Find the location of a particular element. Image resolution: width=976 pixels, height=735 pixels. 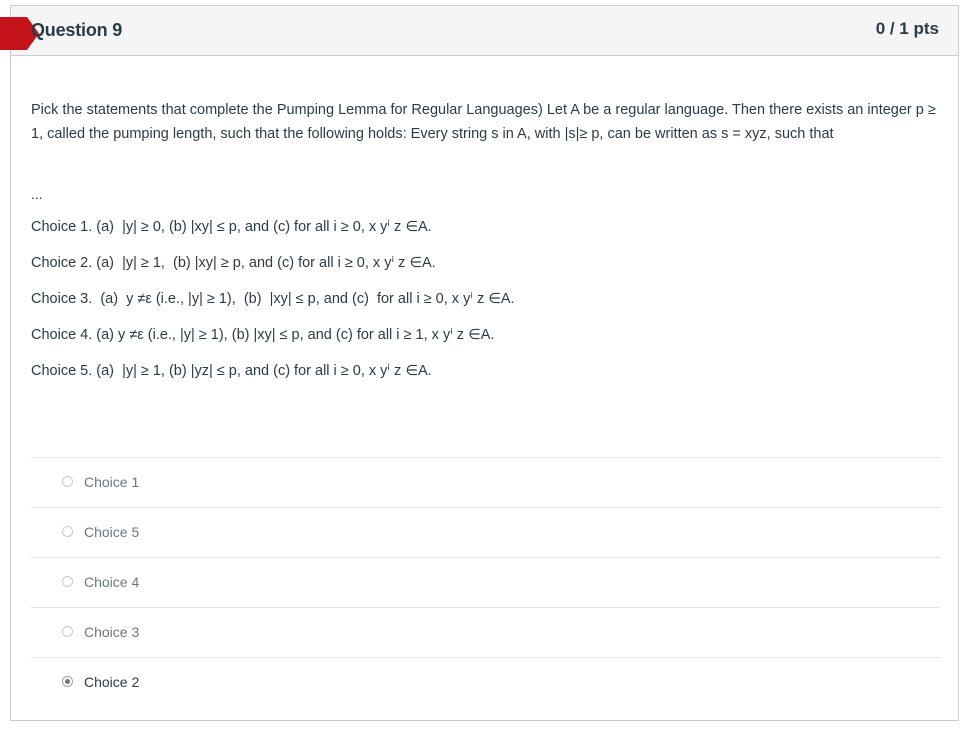

answer-label: Choice 1 is located at coordinates (111, 482).